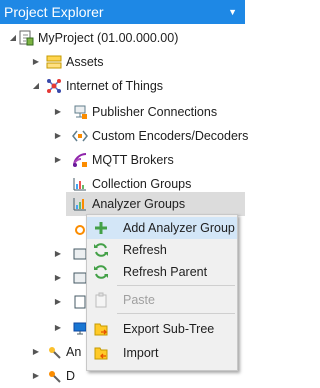 This screenshot has height=388, width=320. I want to click on data-icon, so click(55, 377).